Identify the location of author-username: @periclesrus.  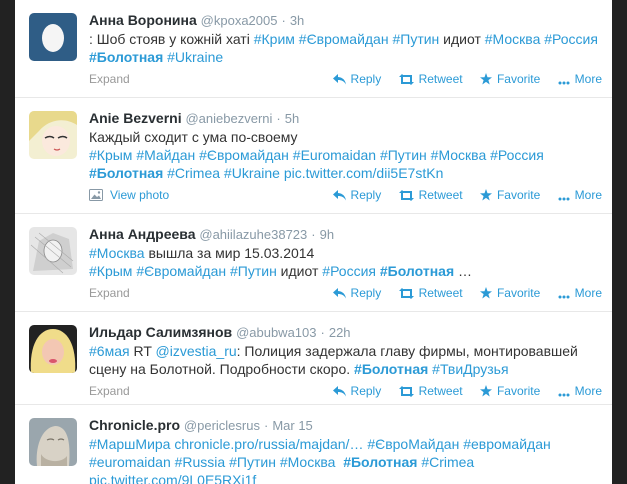
(222, 425).